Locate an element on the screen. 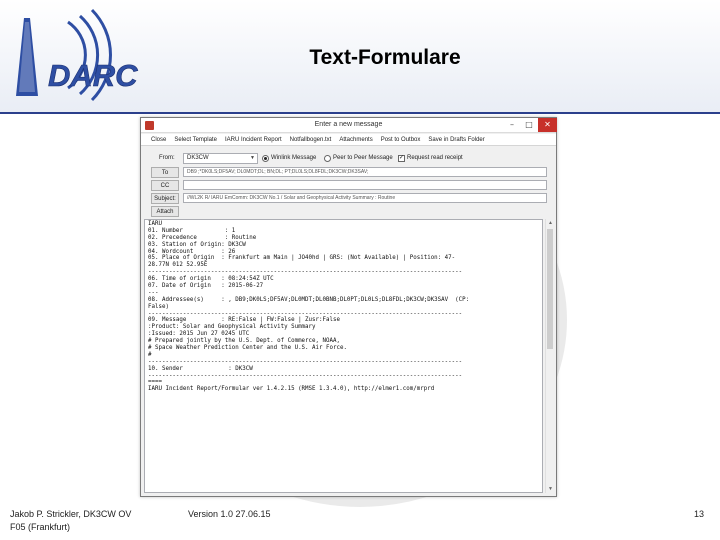  scroll-thumb is located at coordinates (550, 289).